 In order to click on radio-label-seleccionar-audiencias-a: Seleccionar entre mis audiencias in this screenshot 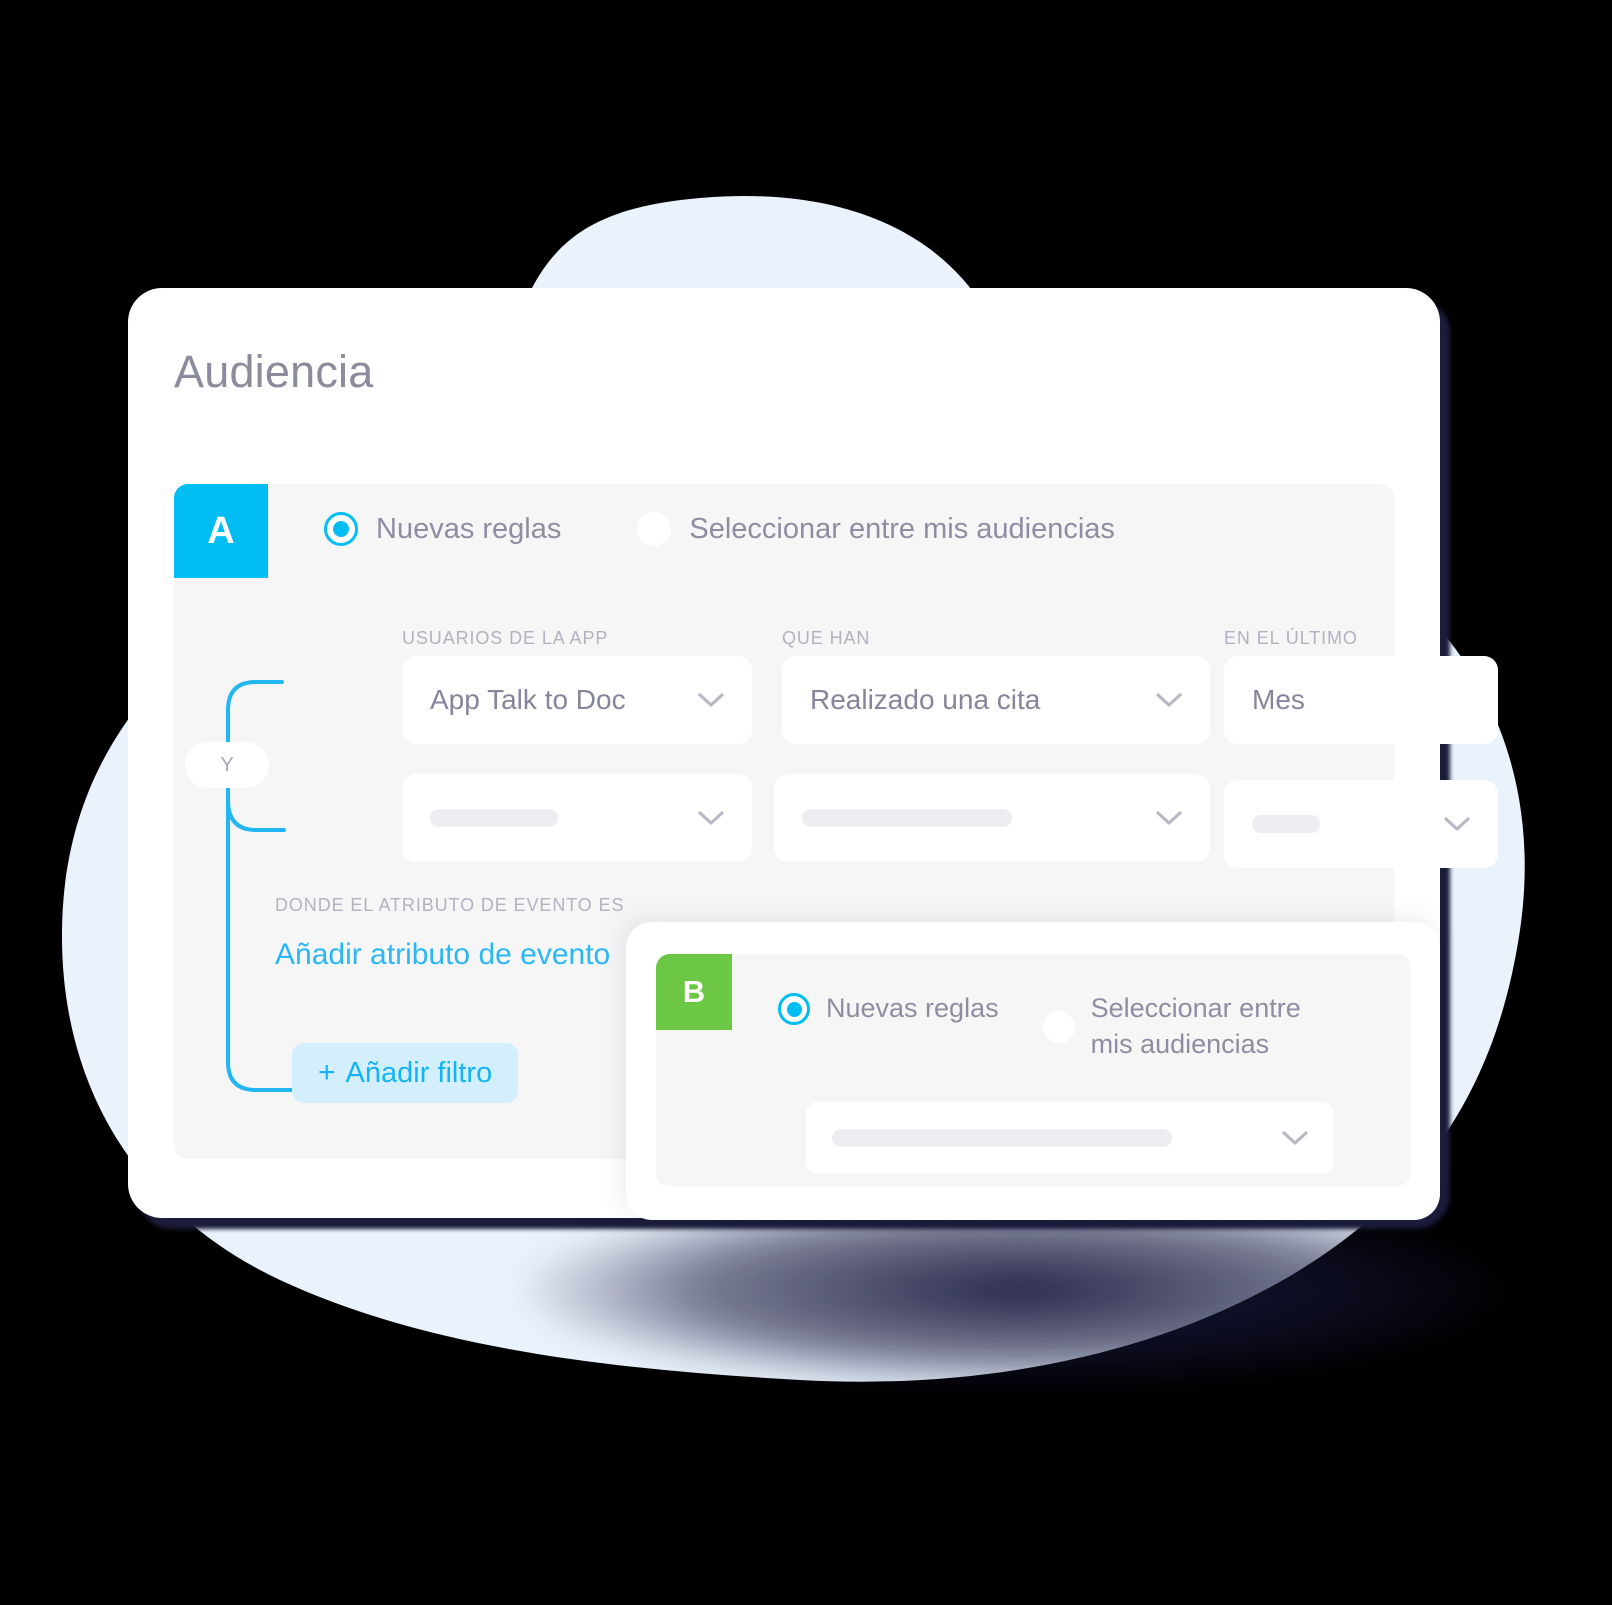, I will do `click(902, 528)`.